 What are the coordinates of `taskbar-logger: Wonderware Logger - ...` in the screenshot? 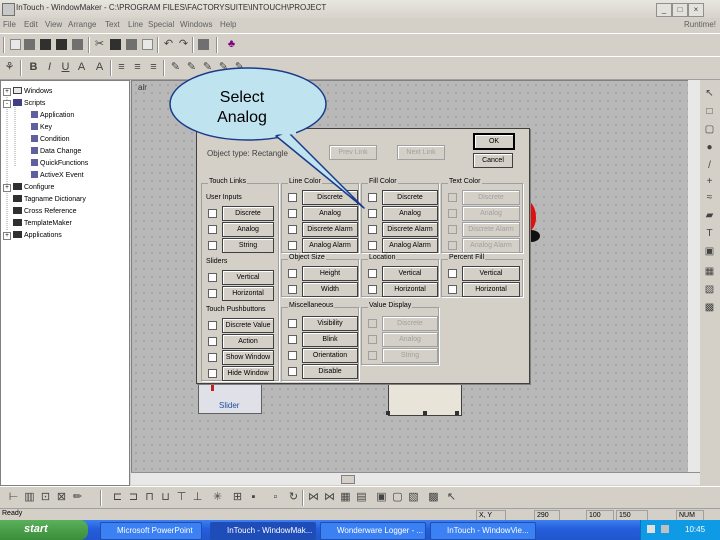 It's located at (373, 531).